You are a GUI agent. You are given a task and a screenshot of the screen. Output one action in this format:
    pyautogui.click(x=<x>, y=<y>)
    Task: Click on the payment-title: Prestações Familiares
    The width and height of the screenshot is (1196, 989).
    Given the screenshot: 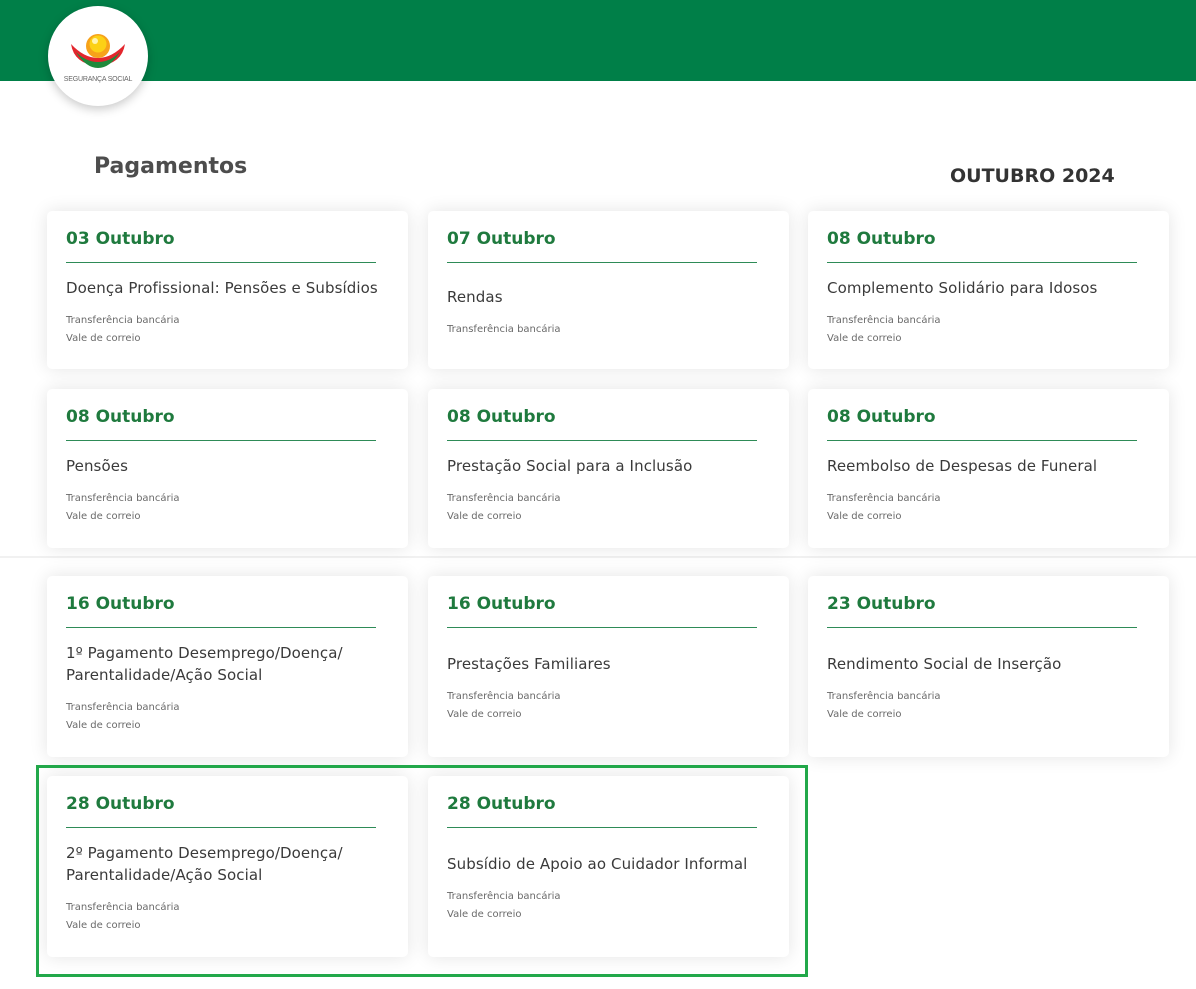 What is the action you would take?
    pyautogui.click(x=529, y=664)
    